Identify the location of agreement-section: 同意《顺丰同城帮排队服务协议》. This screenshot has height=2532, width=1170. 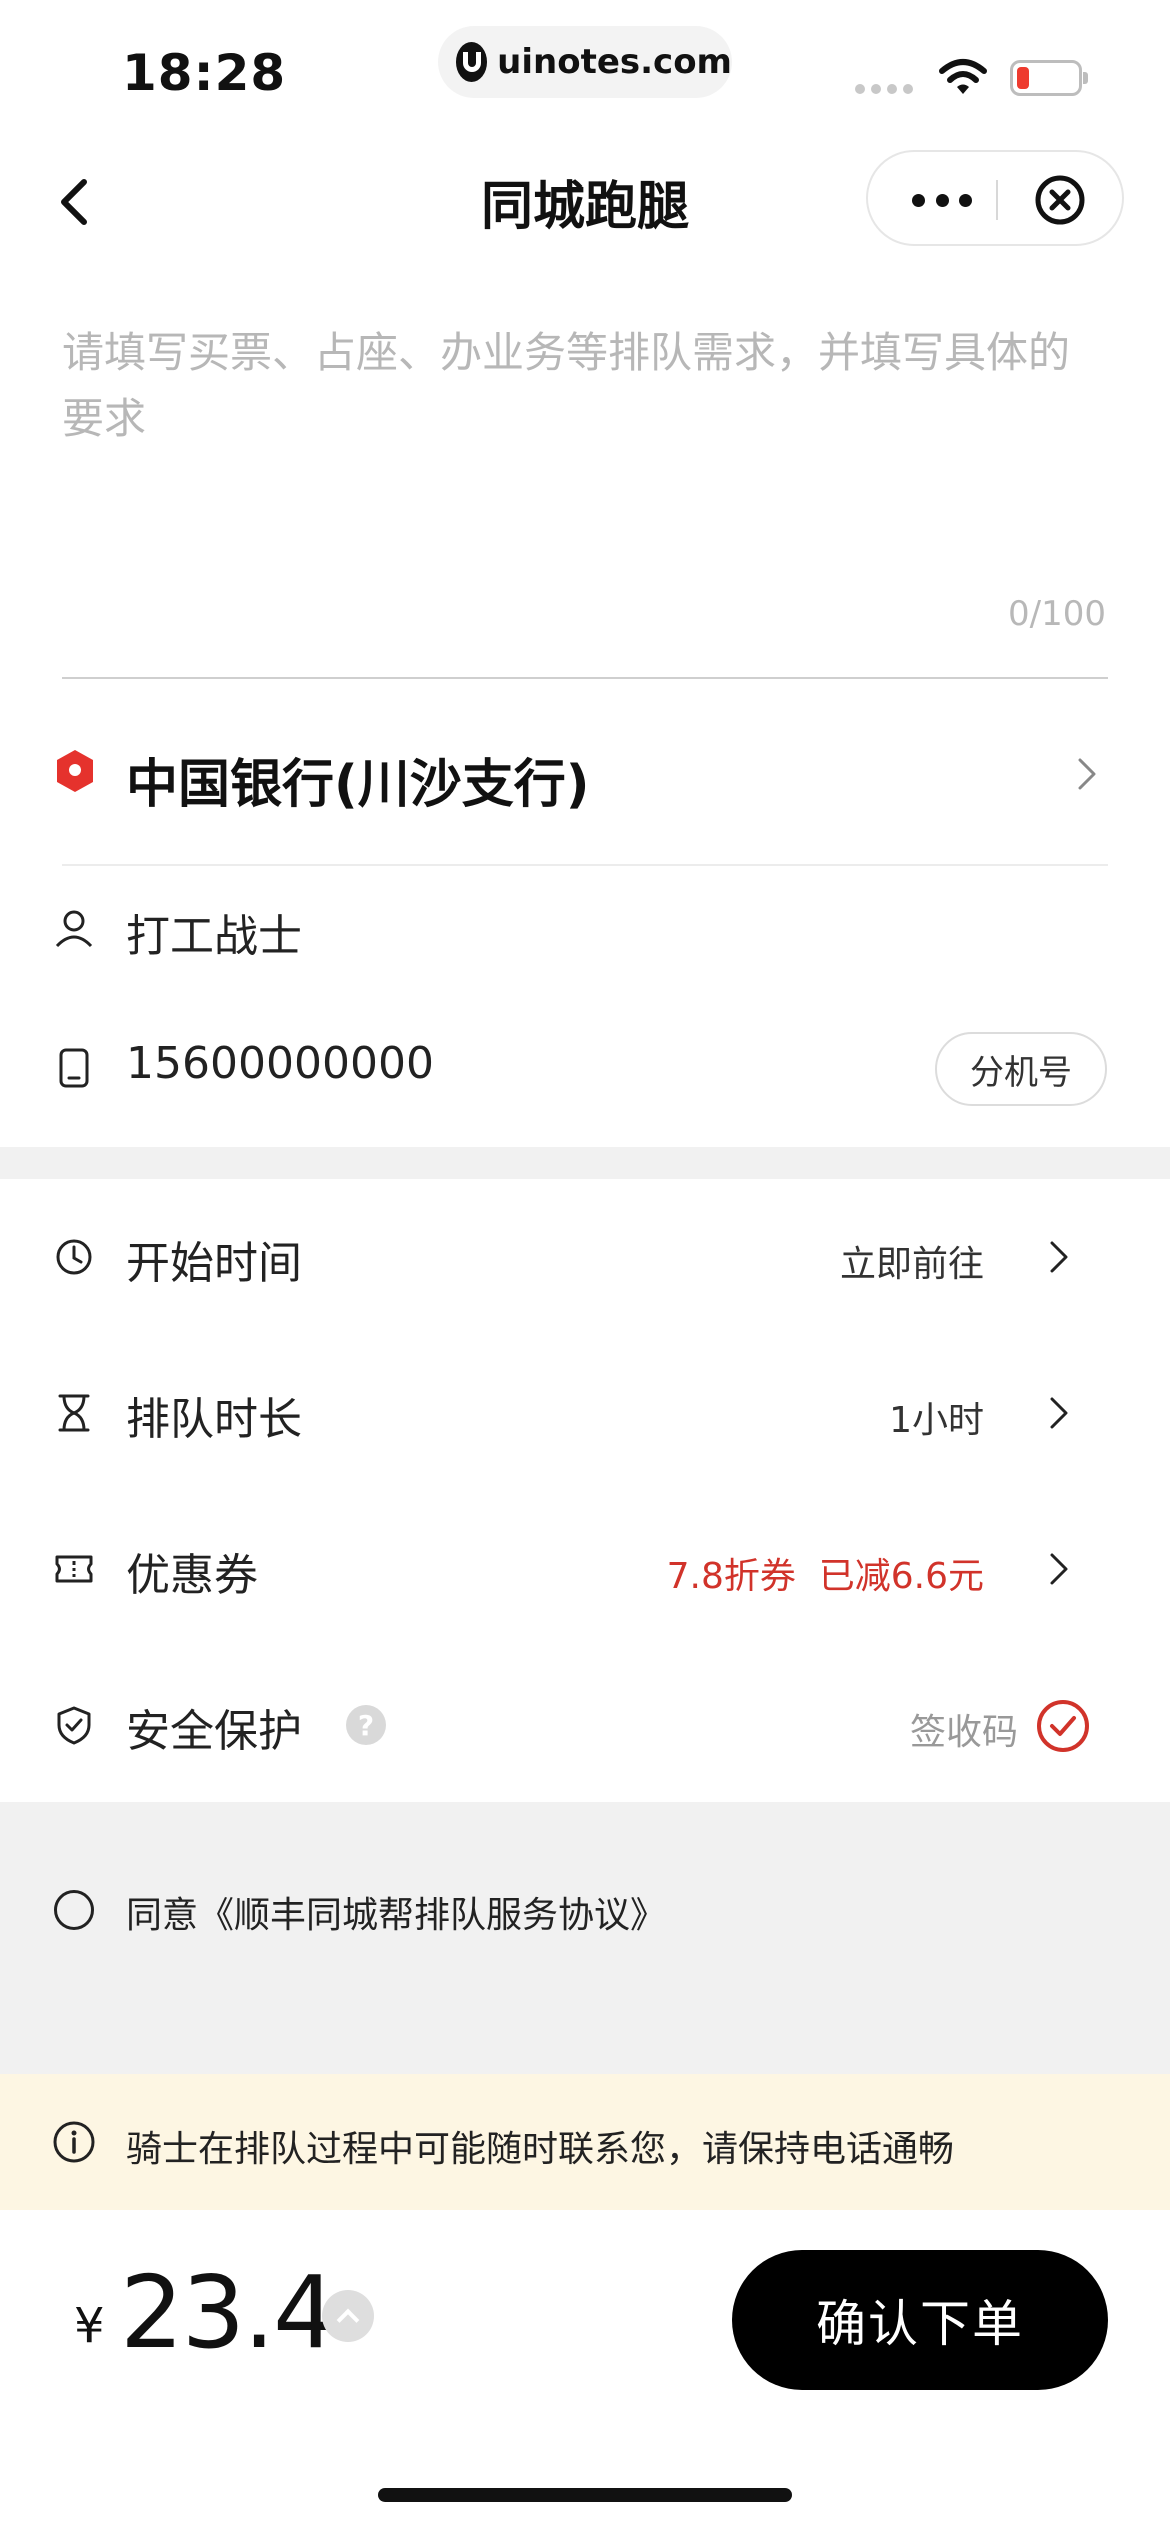
(585, 1938).